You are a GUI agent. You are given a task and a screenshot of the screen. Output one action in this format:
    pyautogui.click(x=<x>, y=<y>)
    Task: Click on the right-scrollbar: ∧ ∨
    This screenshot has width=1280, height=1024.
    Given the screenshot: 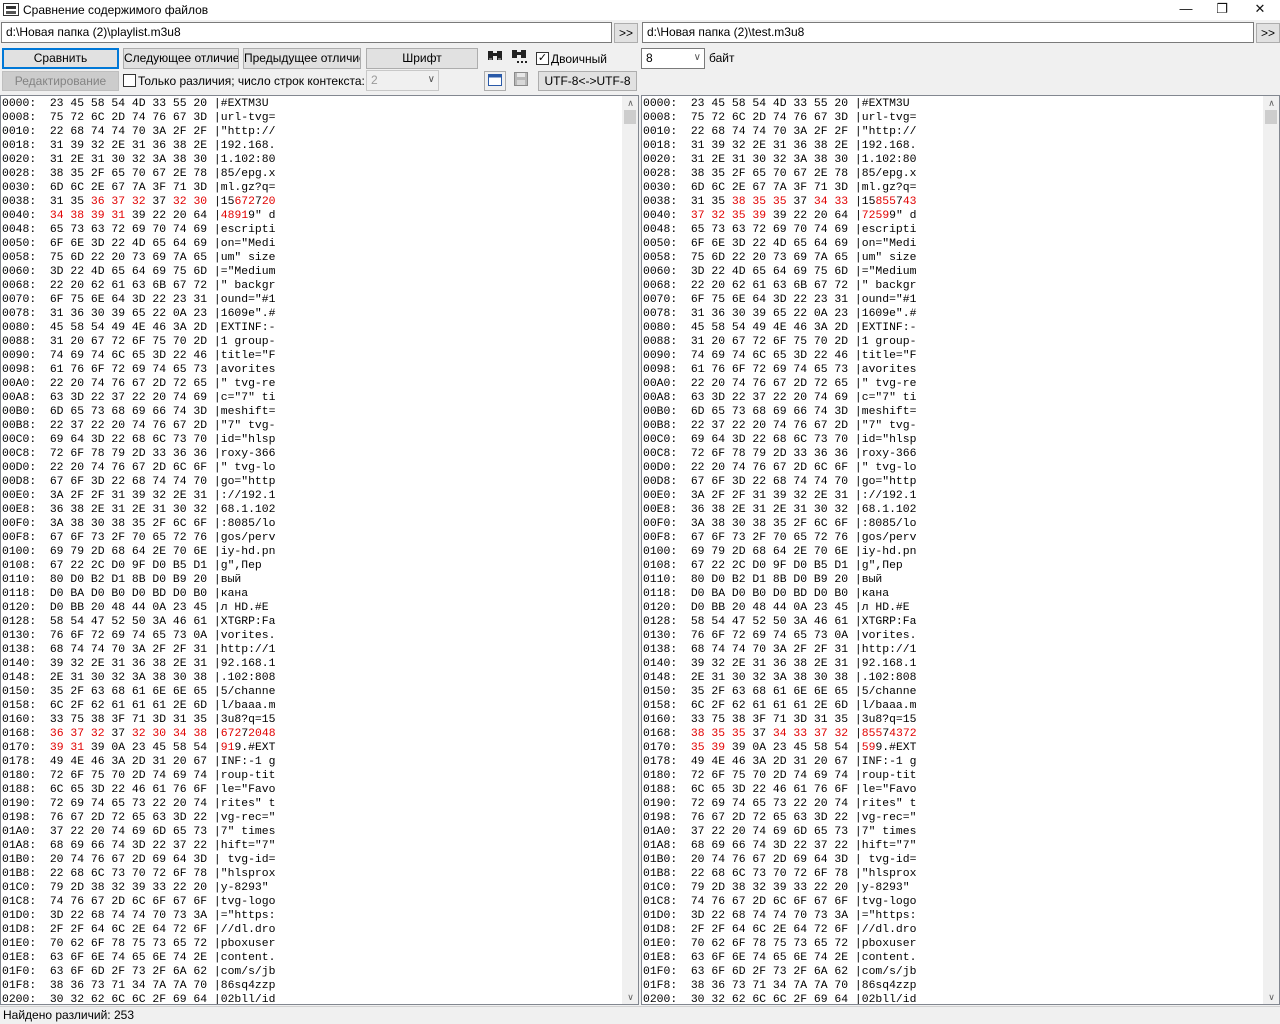 What is the action you would take?
    pyautogui.click(x=1271, y=550)
    